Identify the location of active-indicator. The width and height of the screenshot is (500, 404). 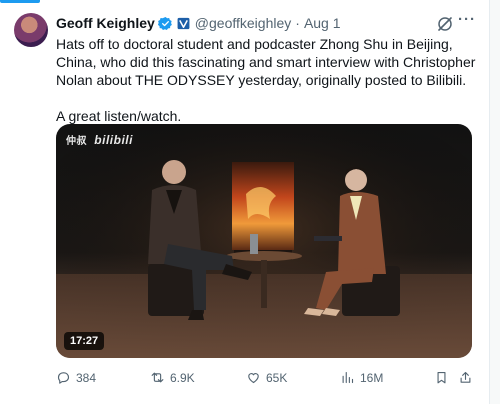
(20, 1).